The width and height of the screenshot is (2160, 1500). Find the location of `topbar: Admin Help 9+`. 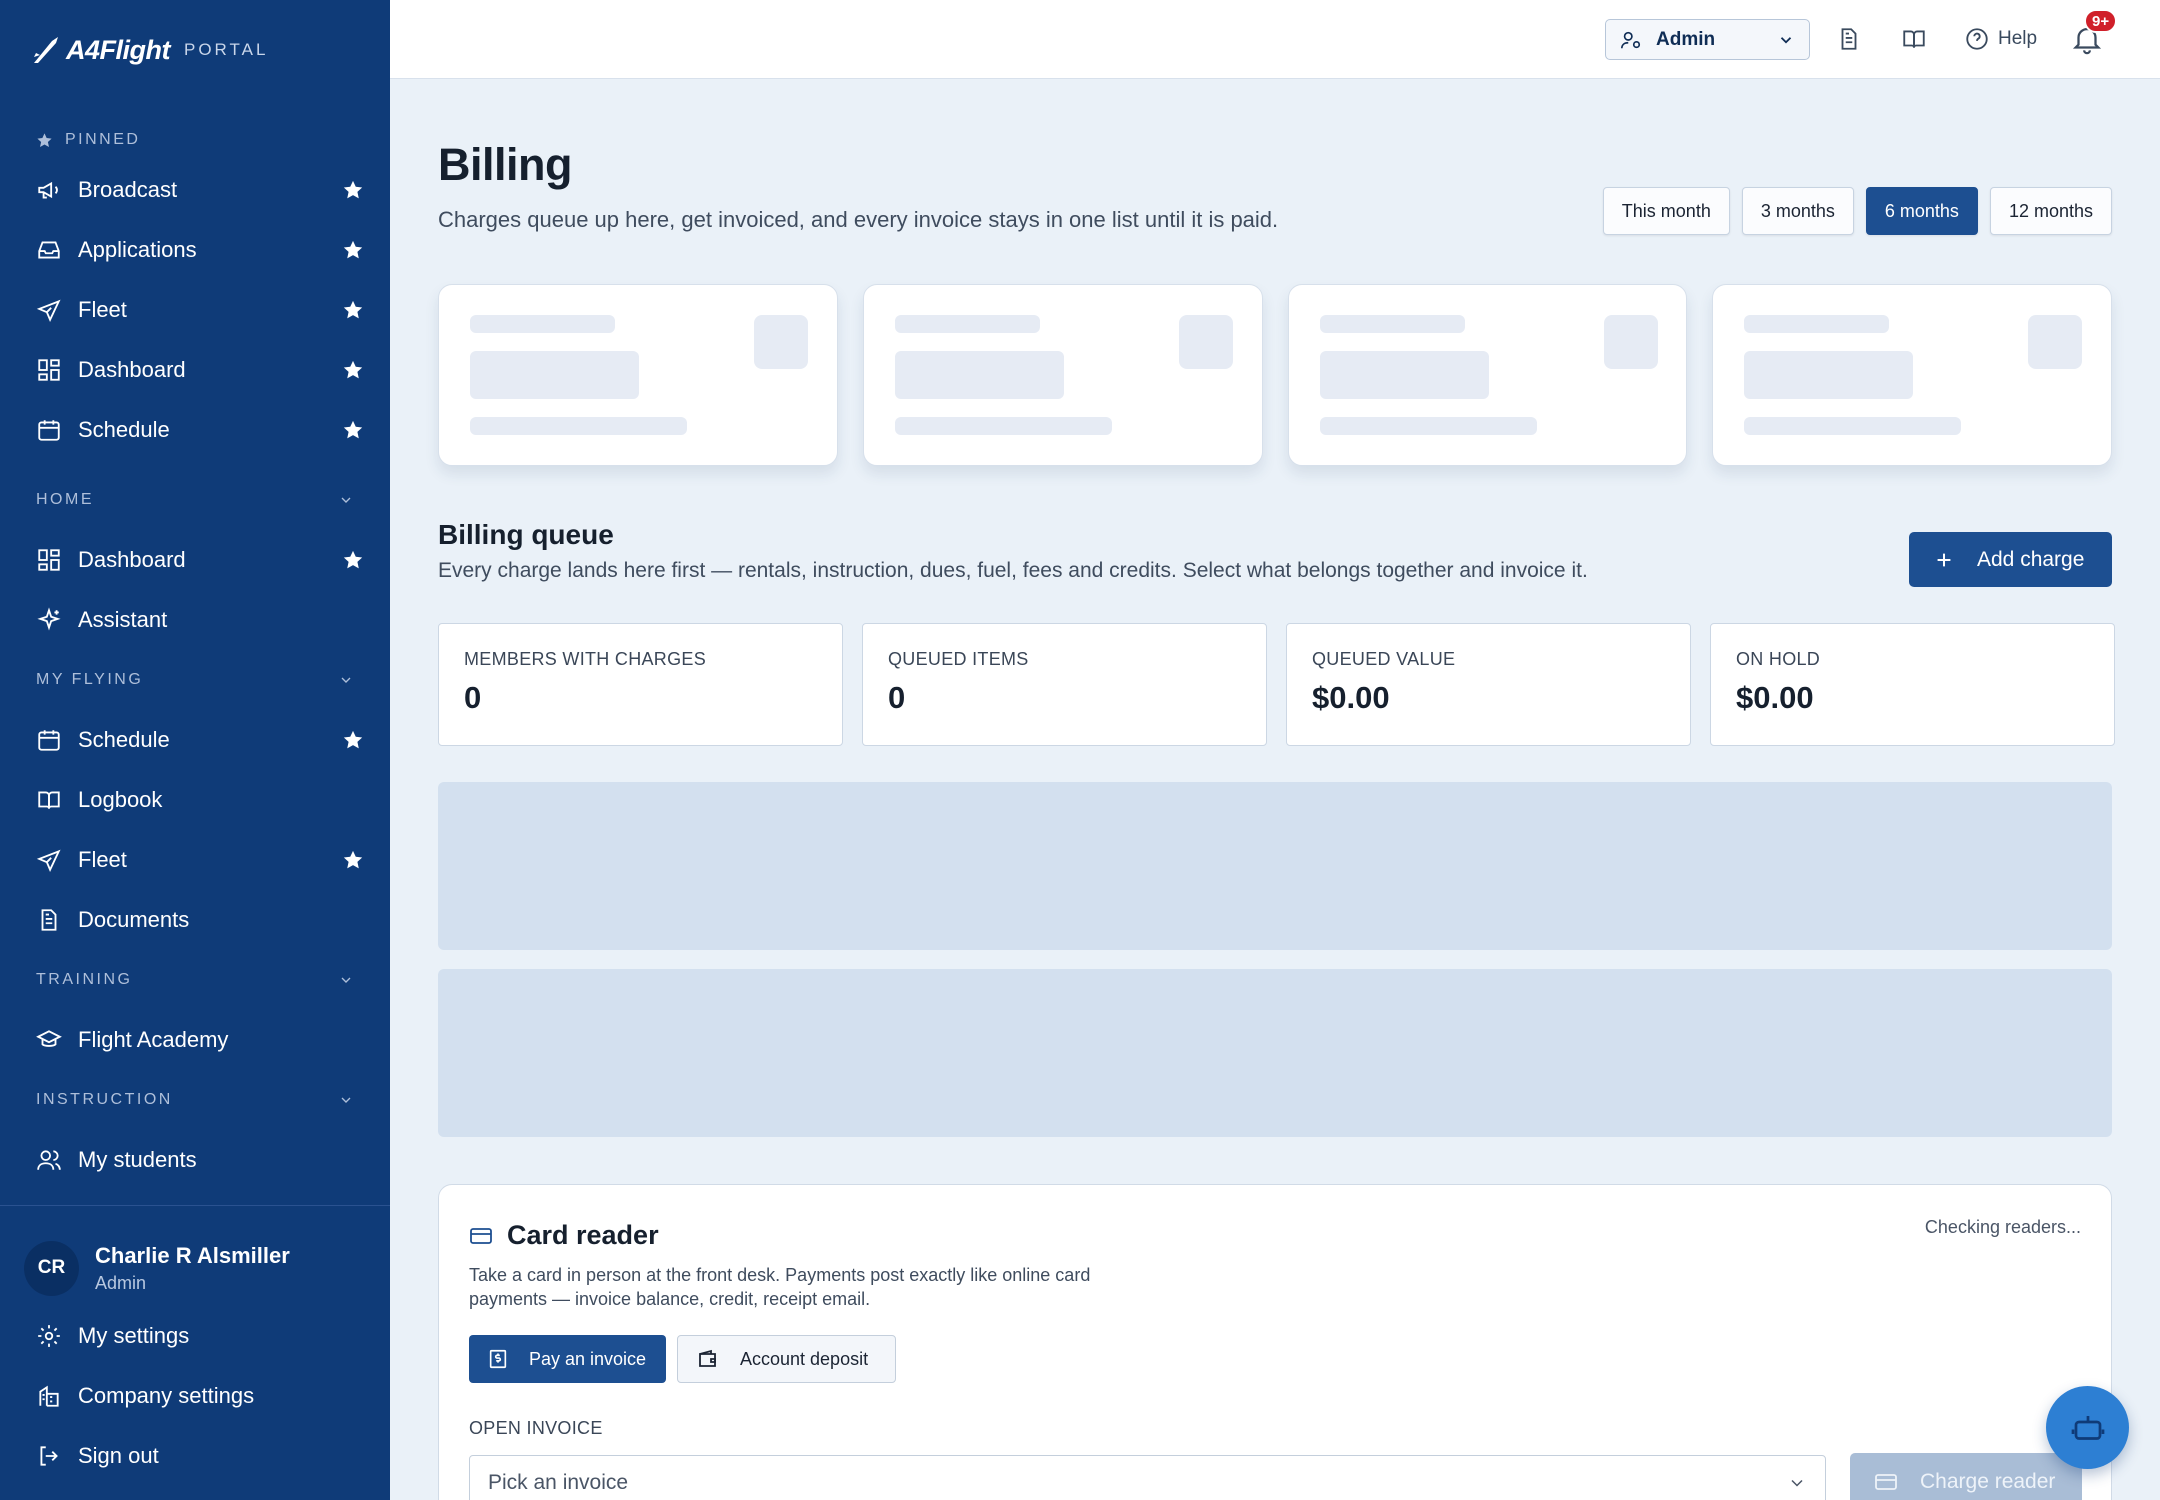

topbar: Admin Help 9+ is located at coordinates (1275, 39).